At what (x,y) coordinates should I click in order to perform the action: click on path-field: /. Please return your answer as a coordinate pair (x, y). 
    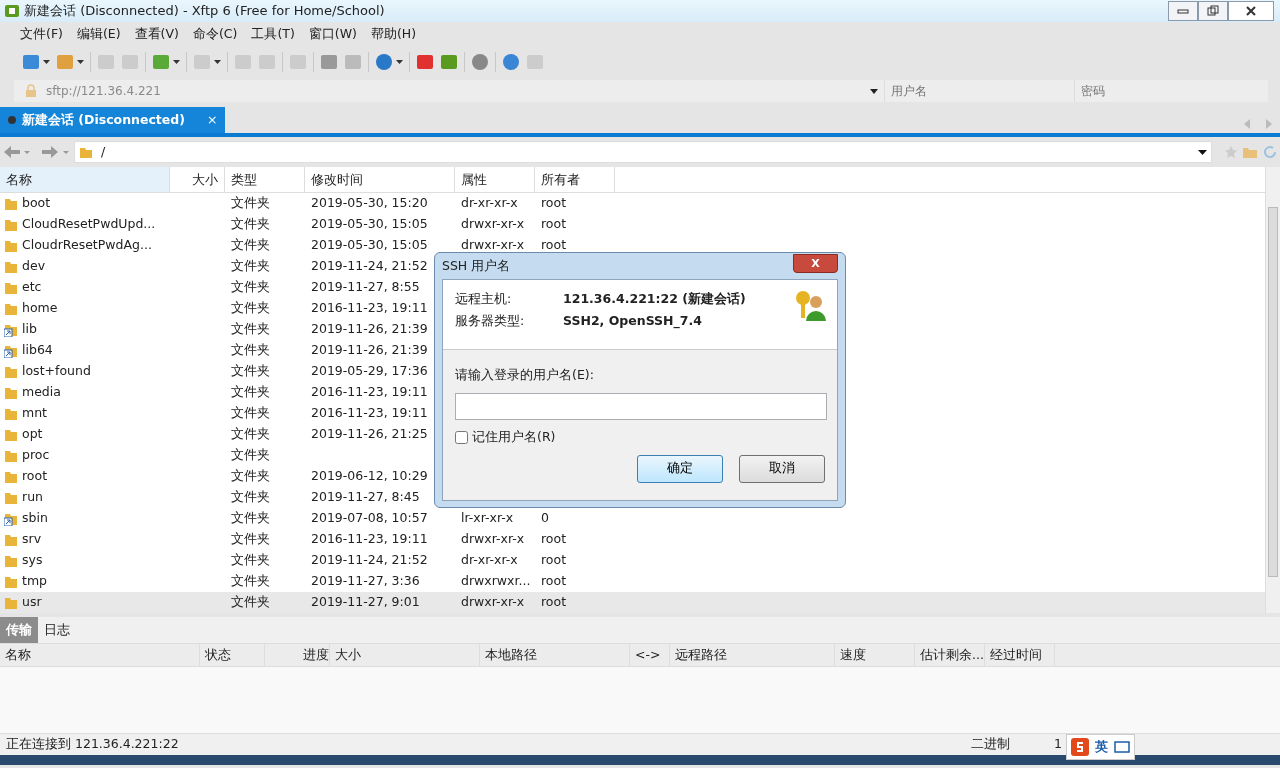
    Looking at the image, I should click on (643, 152).